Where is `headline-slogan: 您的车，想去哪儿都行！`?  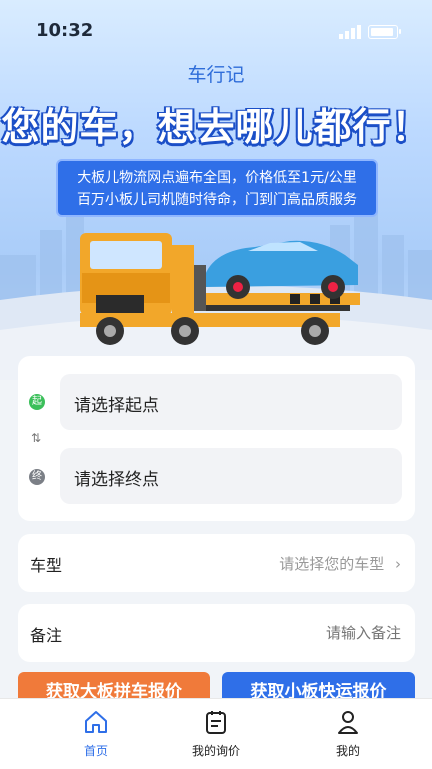 headline-slogan: 您的车，想去哪儿都行！ is located at coordinates (216, 127).